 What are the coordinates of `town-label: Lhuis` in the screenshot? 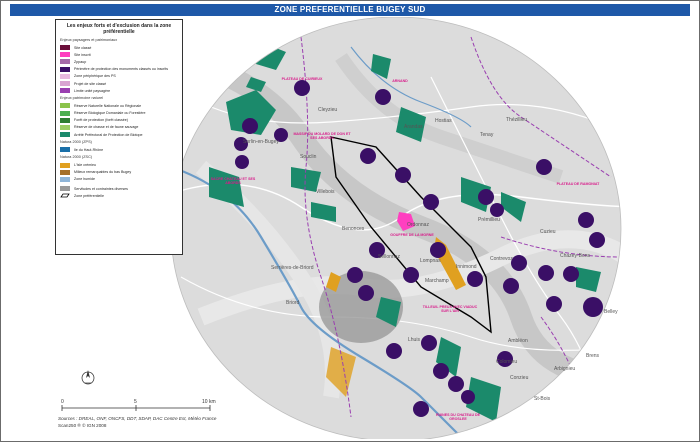 It's located at (414, 340).